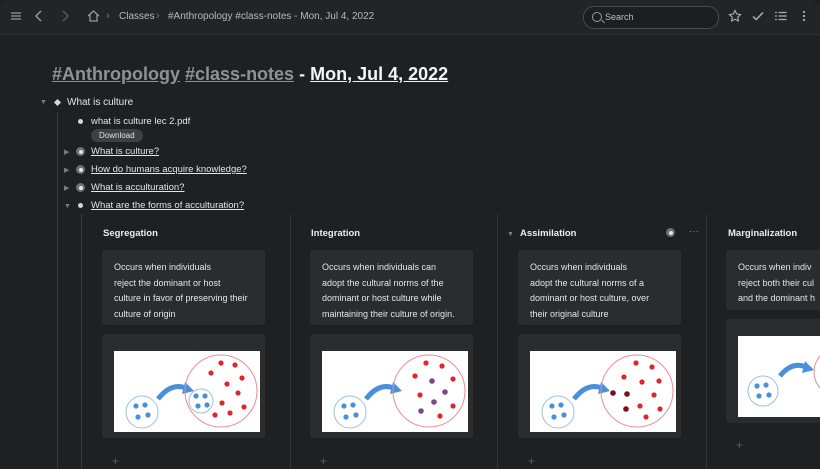 Image resolution: width=820 pixels, height=469 pixels. Describe the element at coordinates (16, 17) in the screenshot. I see `menu-icon` at that location.